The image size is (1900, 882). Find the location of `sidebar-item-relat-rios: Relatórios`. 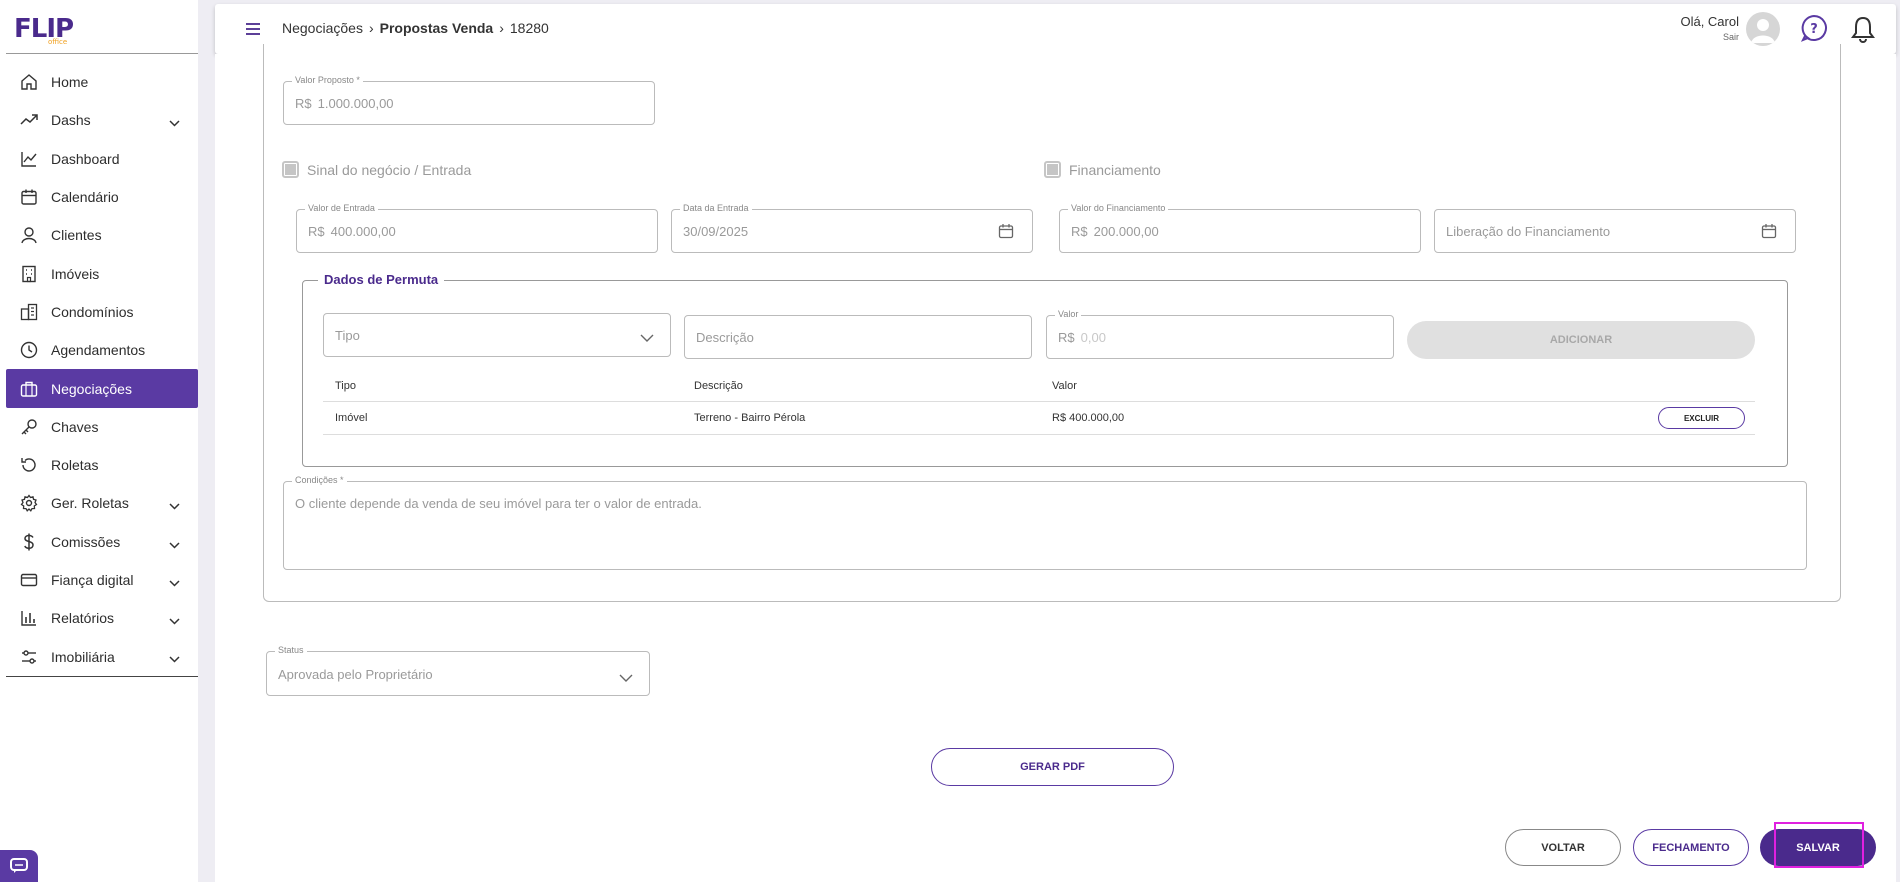

sidebar-item-relat-rios: Relatórios is located at coordinates (102, 618).